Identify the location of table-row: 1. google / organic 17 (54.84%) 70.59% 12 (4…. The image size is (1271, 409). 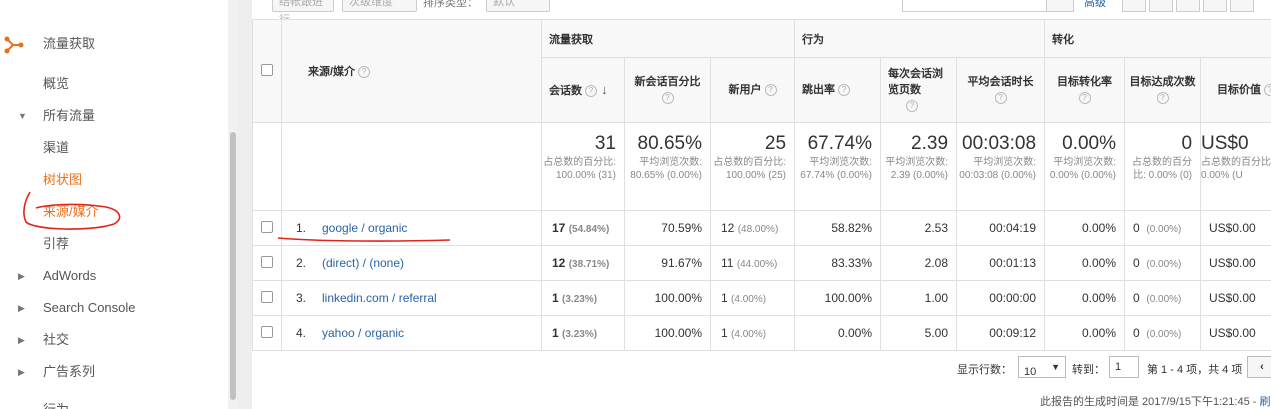
(761, 228).